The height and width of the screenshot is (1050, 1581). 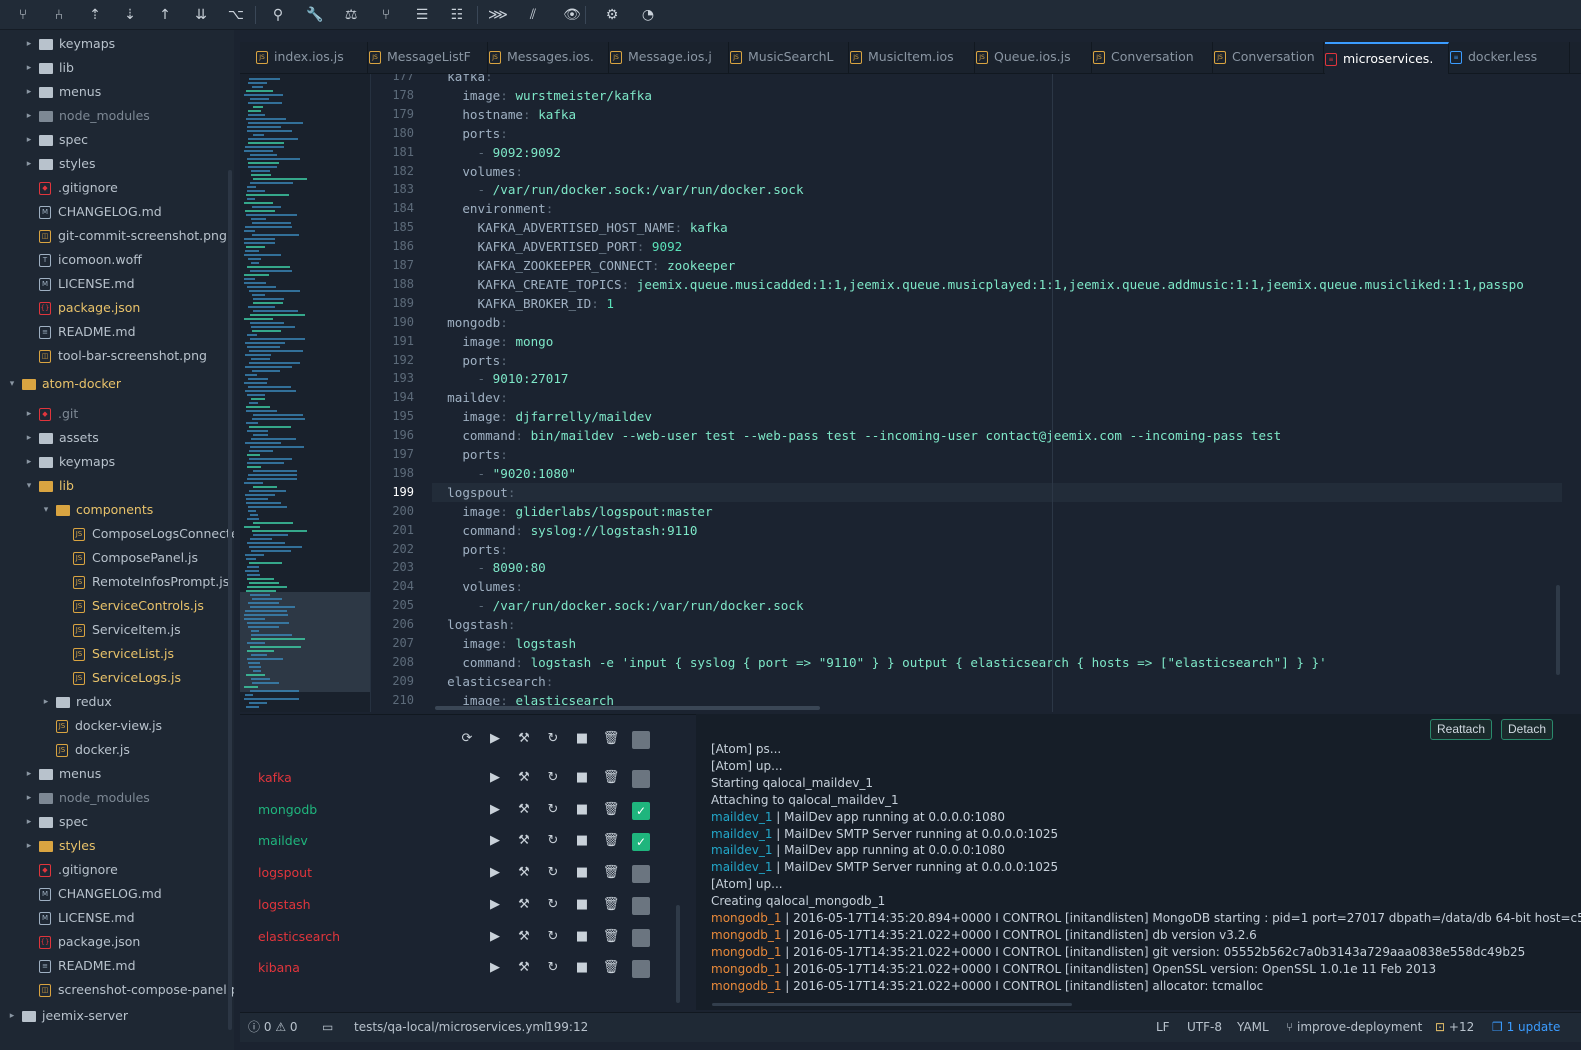 I want to click on tree-item: ▸ jeemix-server, so click(x=67, y=1016).